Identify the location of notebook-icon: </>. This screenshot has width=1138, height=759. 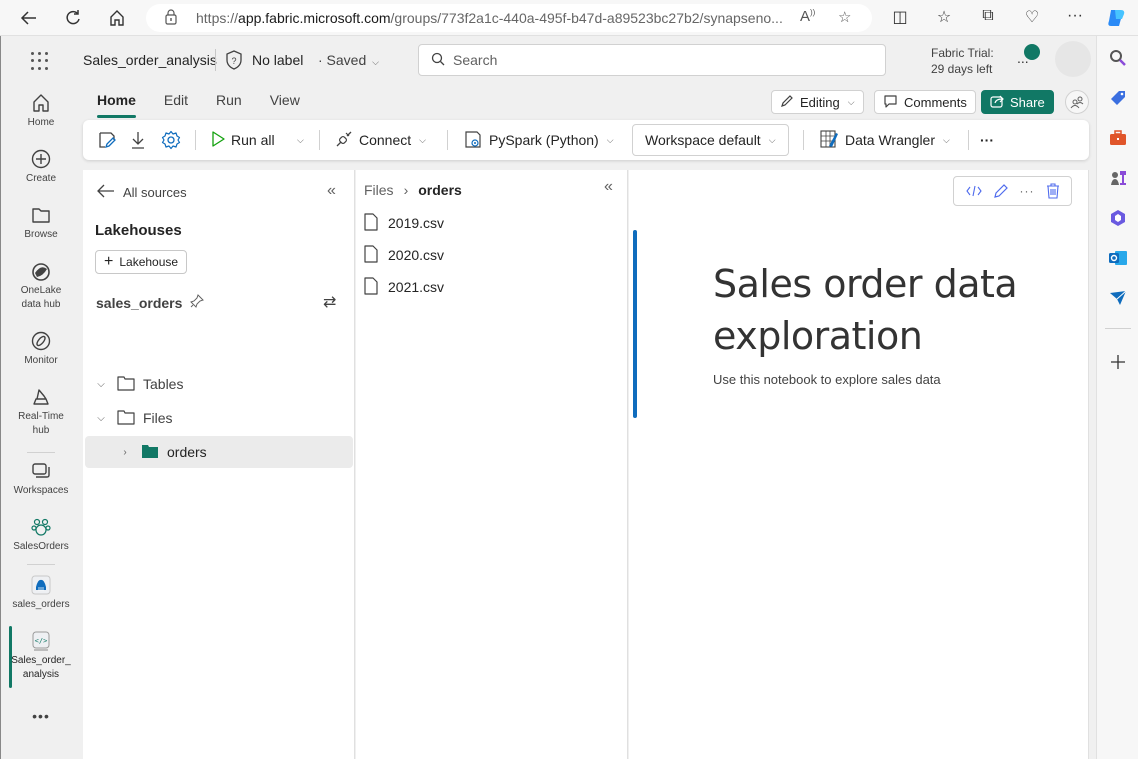
(41, 641).